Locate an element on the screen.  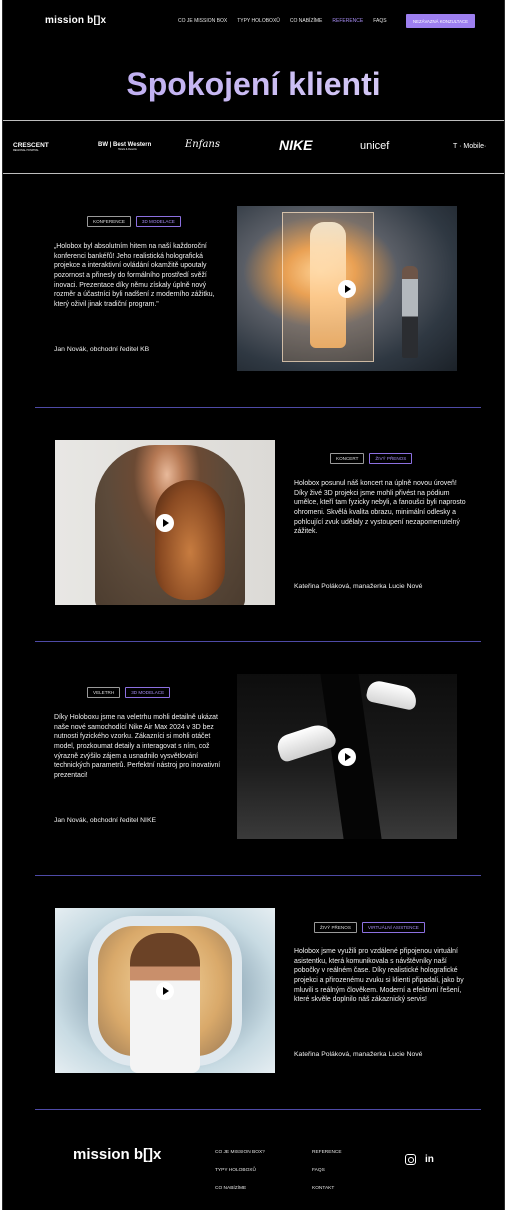
nav-link-co-je-mission-box: CO JE MISSION BOX is located at coordinates (202, 21).